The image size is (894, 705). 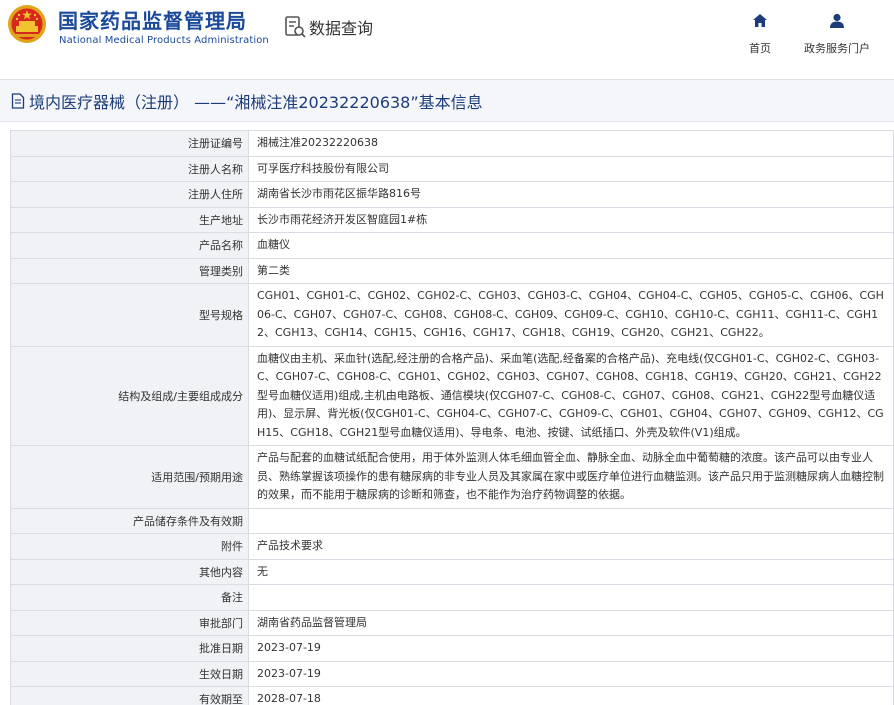 I want to click on row-value: 湘械注准20232220638, so click(x=571, y=143).